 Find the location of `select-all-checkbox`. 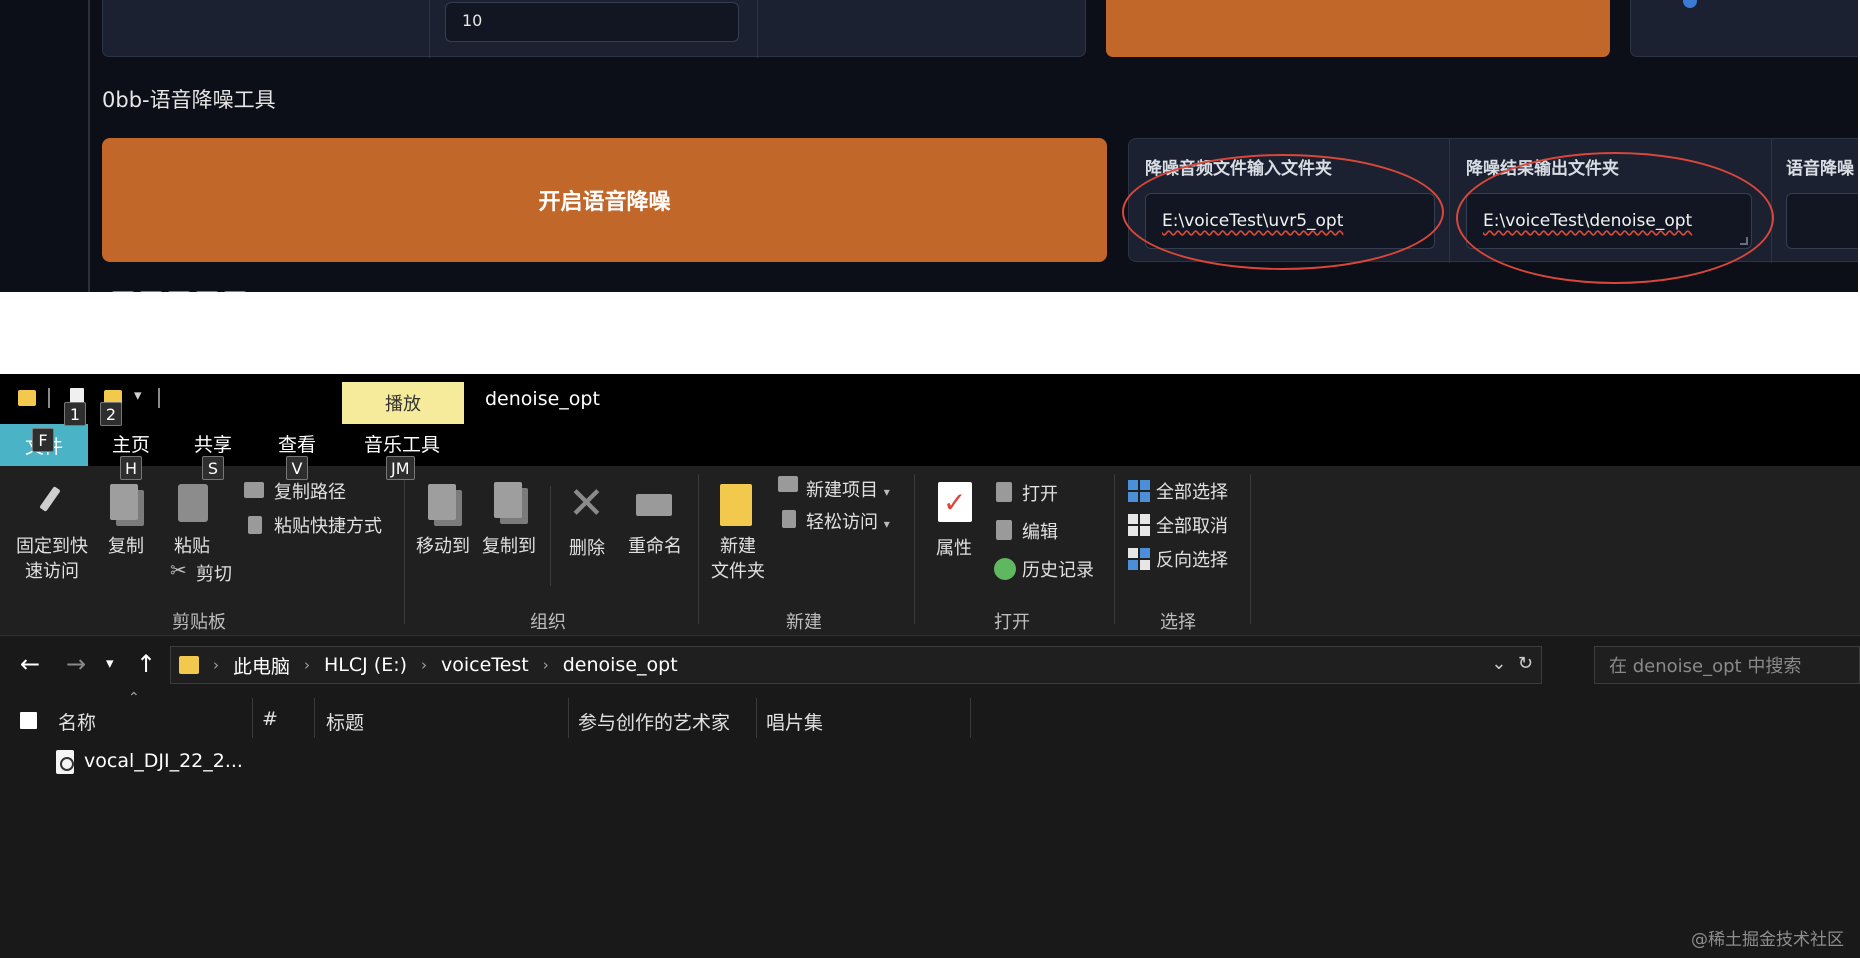

select-all-checkbox is located at coordinates (28, 720).